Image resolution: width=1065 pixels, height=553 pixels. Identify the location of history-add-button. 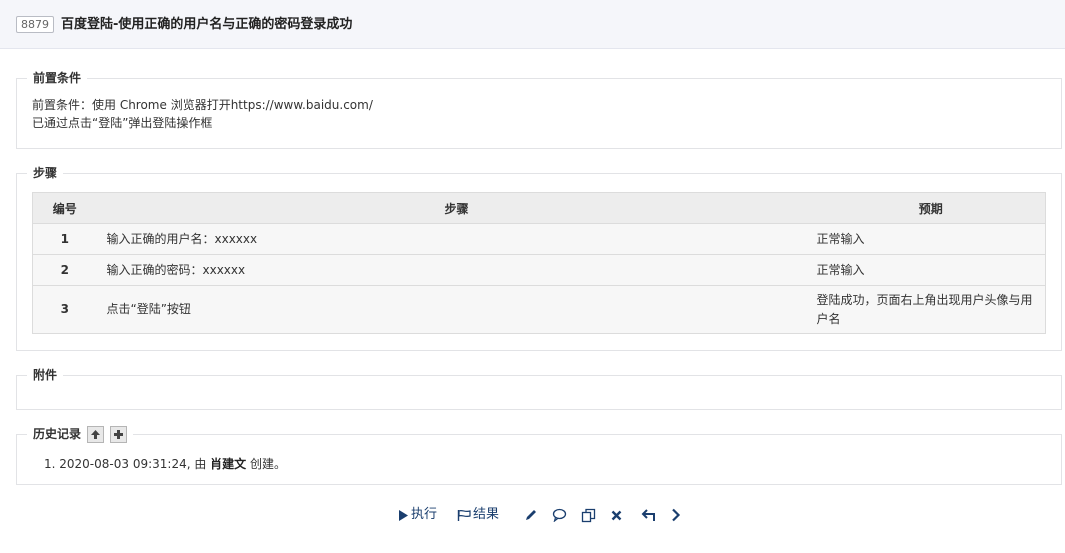
(119, 434).